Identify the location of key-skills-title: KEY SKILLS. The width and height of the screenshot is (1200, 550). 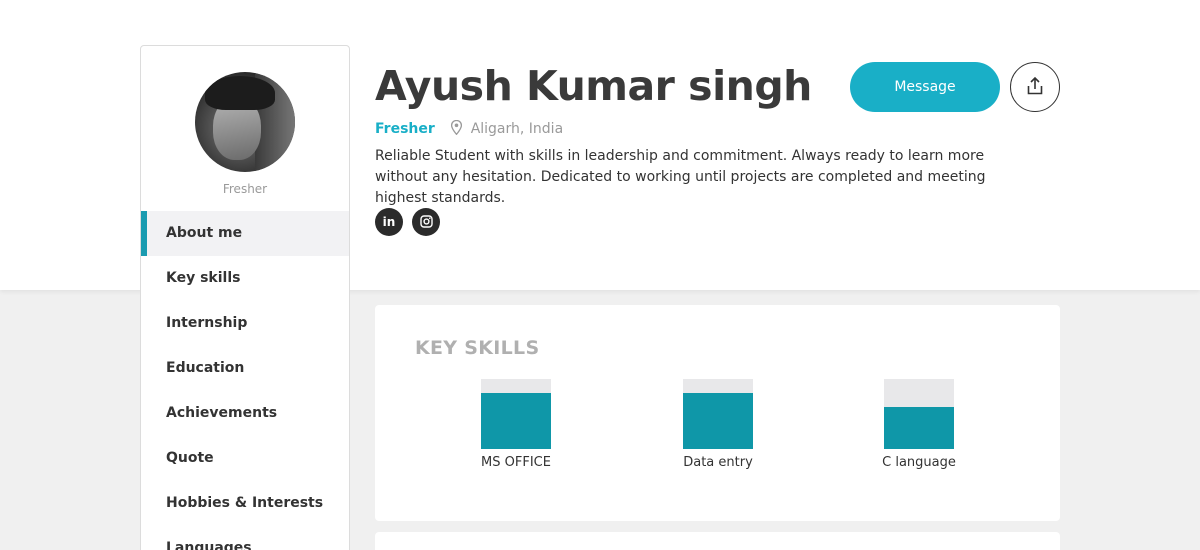
(477, 348).